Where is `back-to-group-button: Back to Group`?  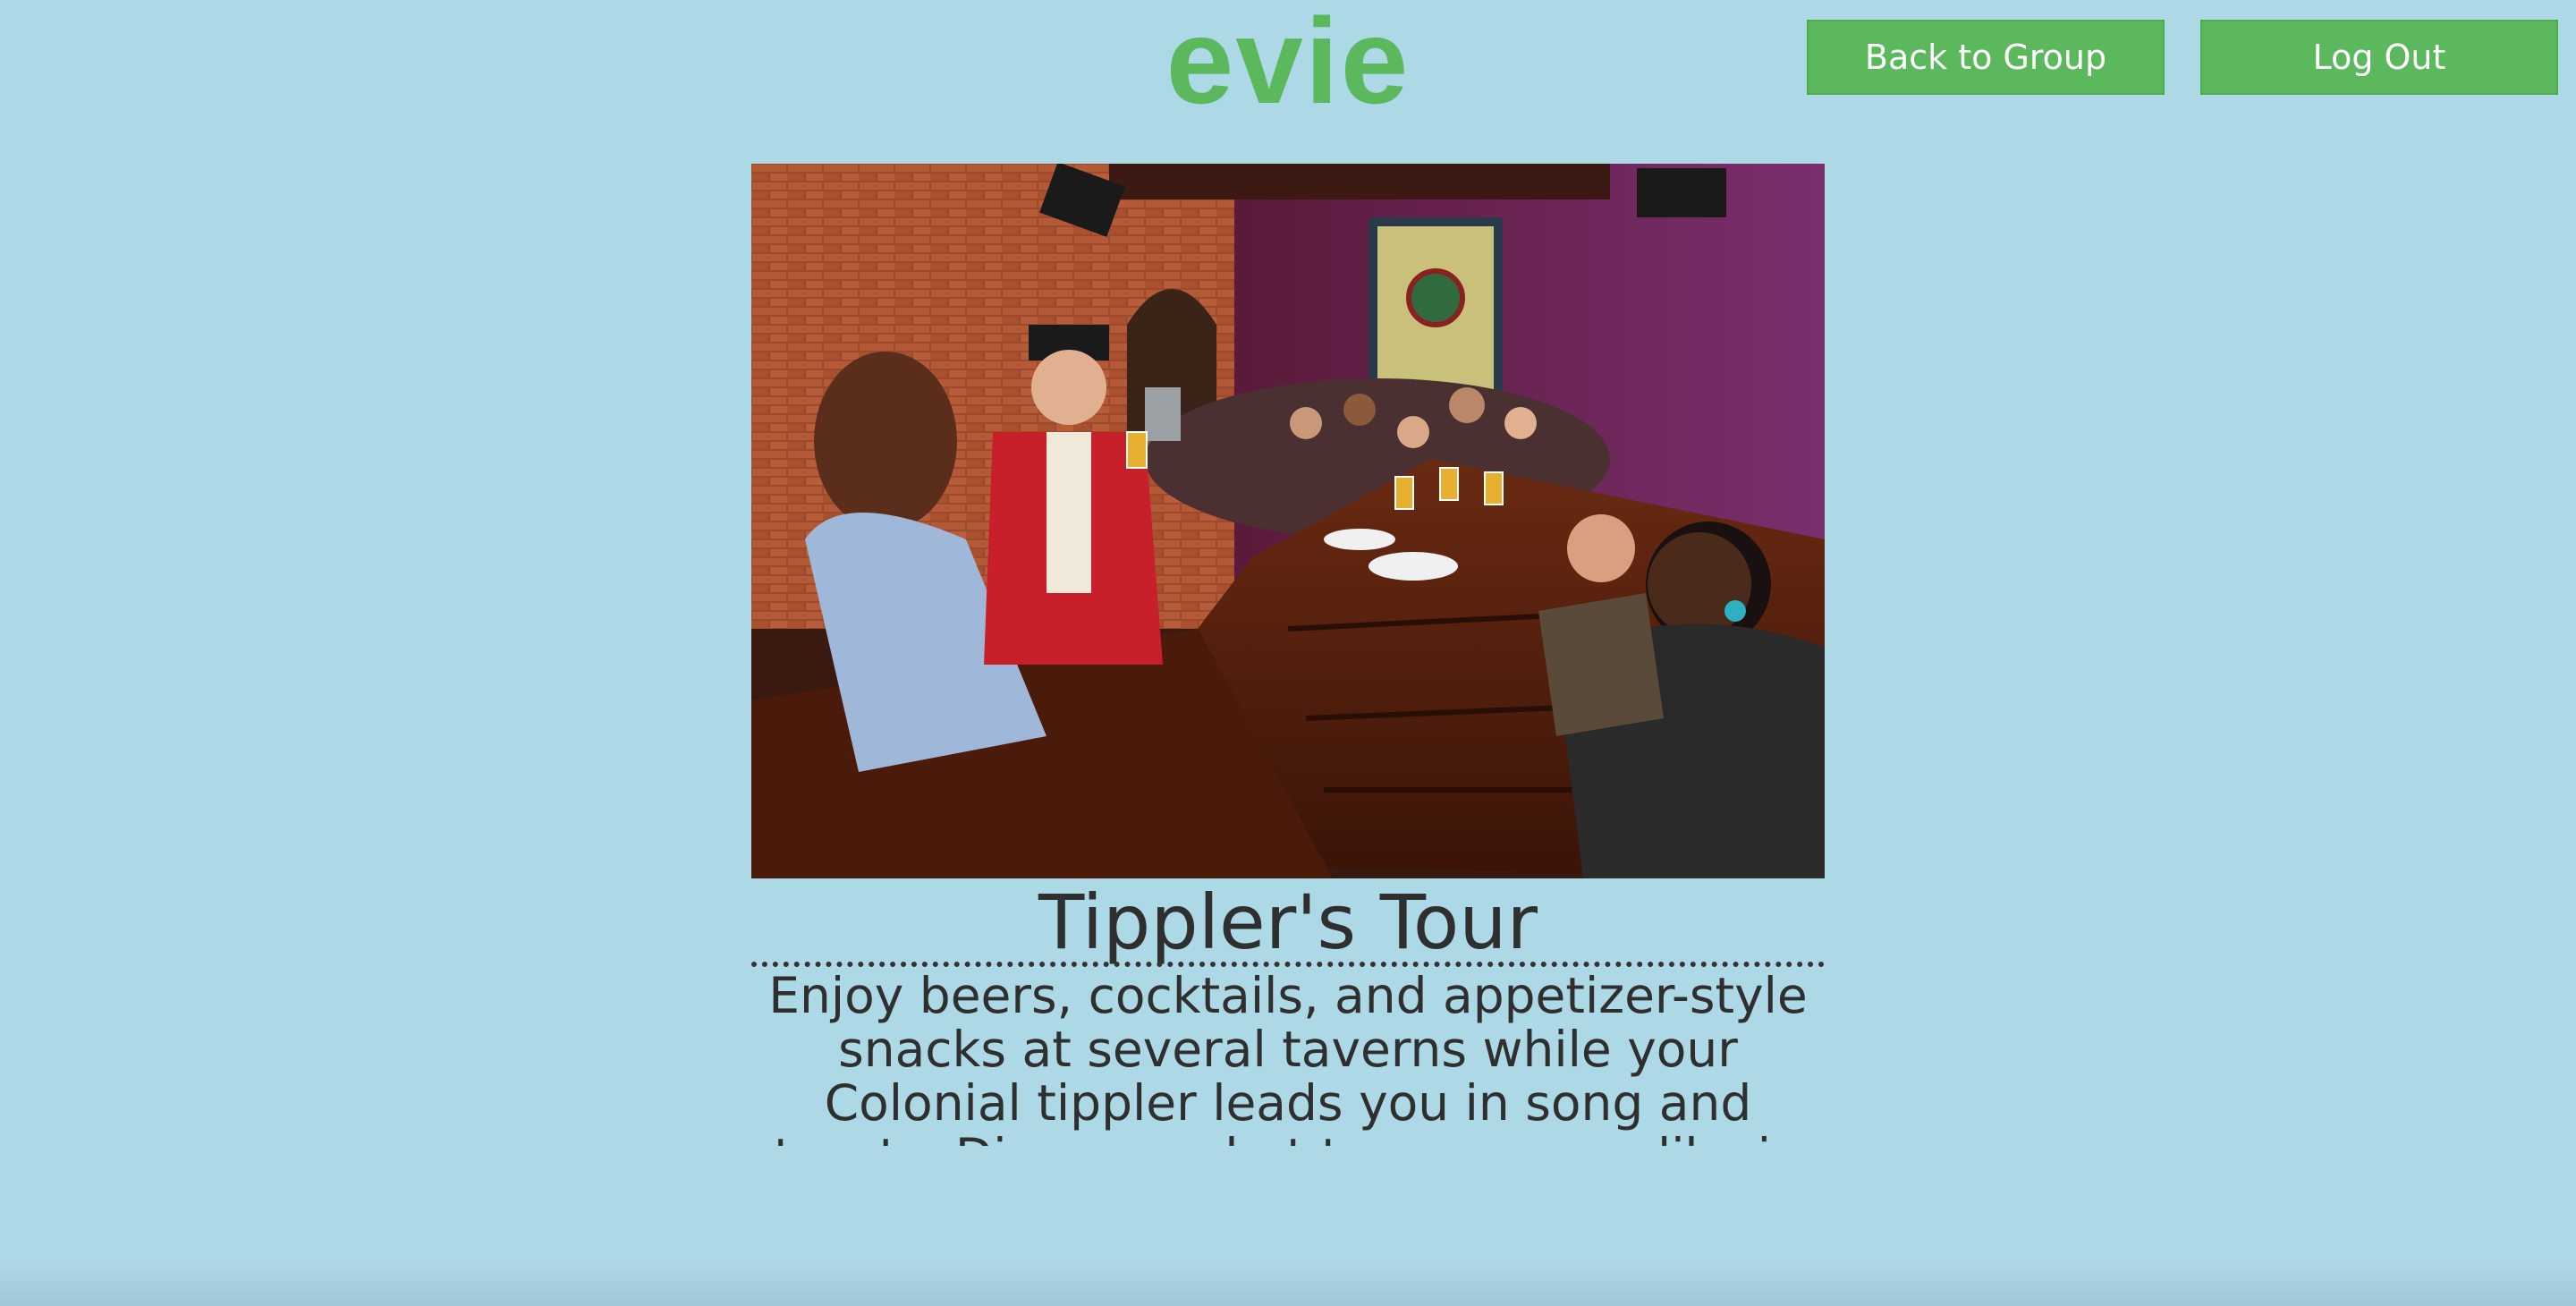 back-to-group-button: Back to Group is located at coordinates (1986, 57).